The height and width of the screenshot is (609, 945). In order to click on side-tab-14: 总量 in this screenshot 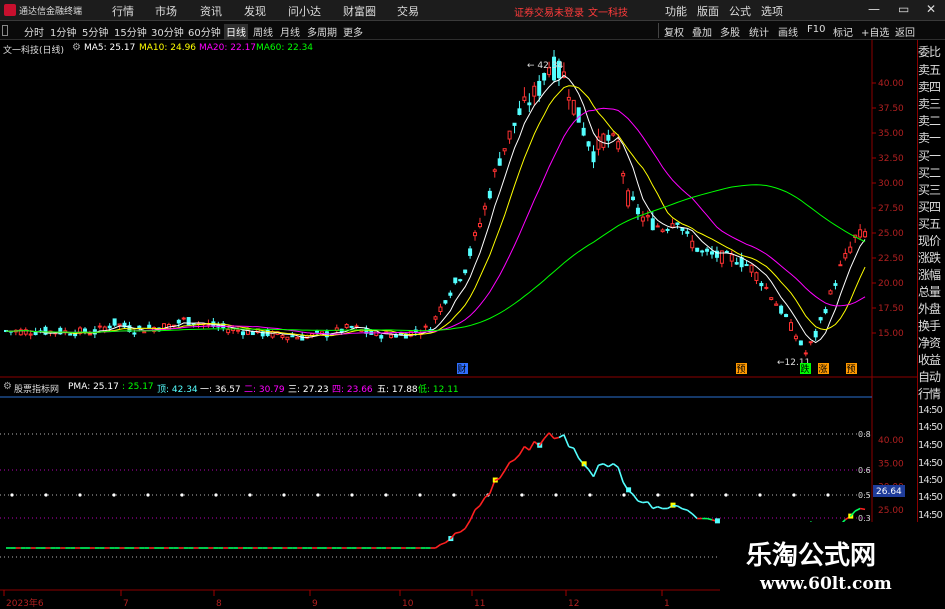, I will do `click(929, 291)`.